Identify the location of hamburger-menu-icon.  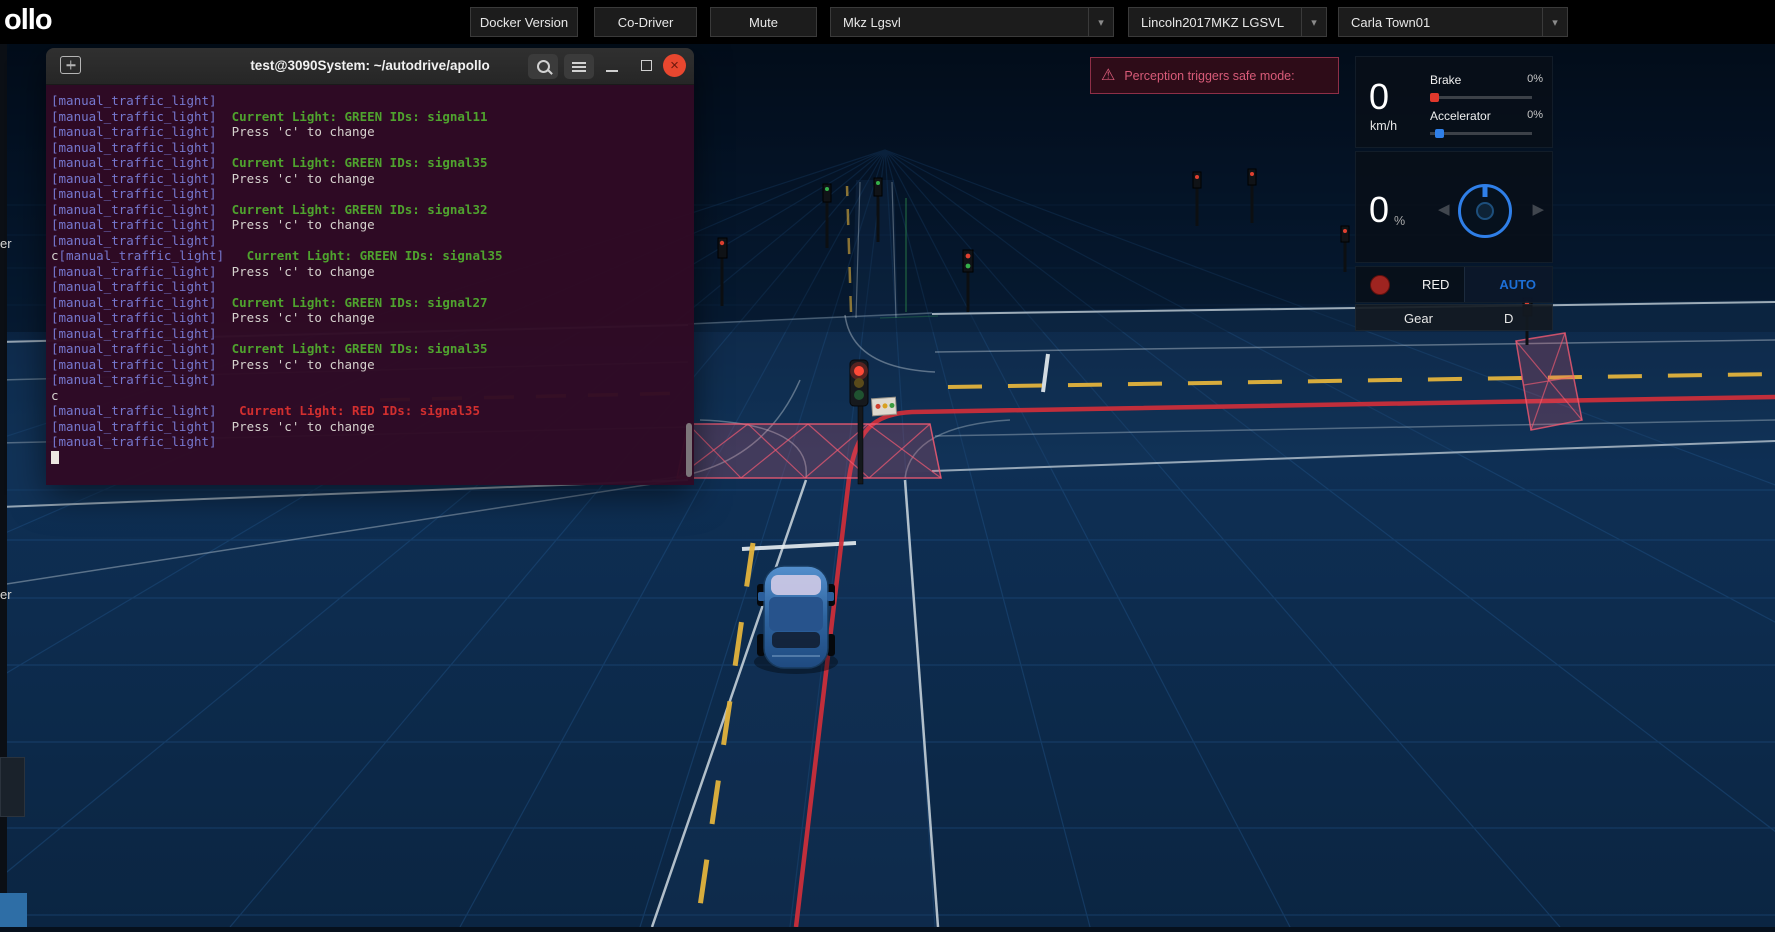
(579, 66).